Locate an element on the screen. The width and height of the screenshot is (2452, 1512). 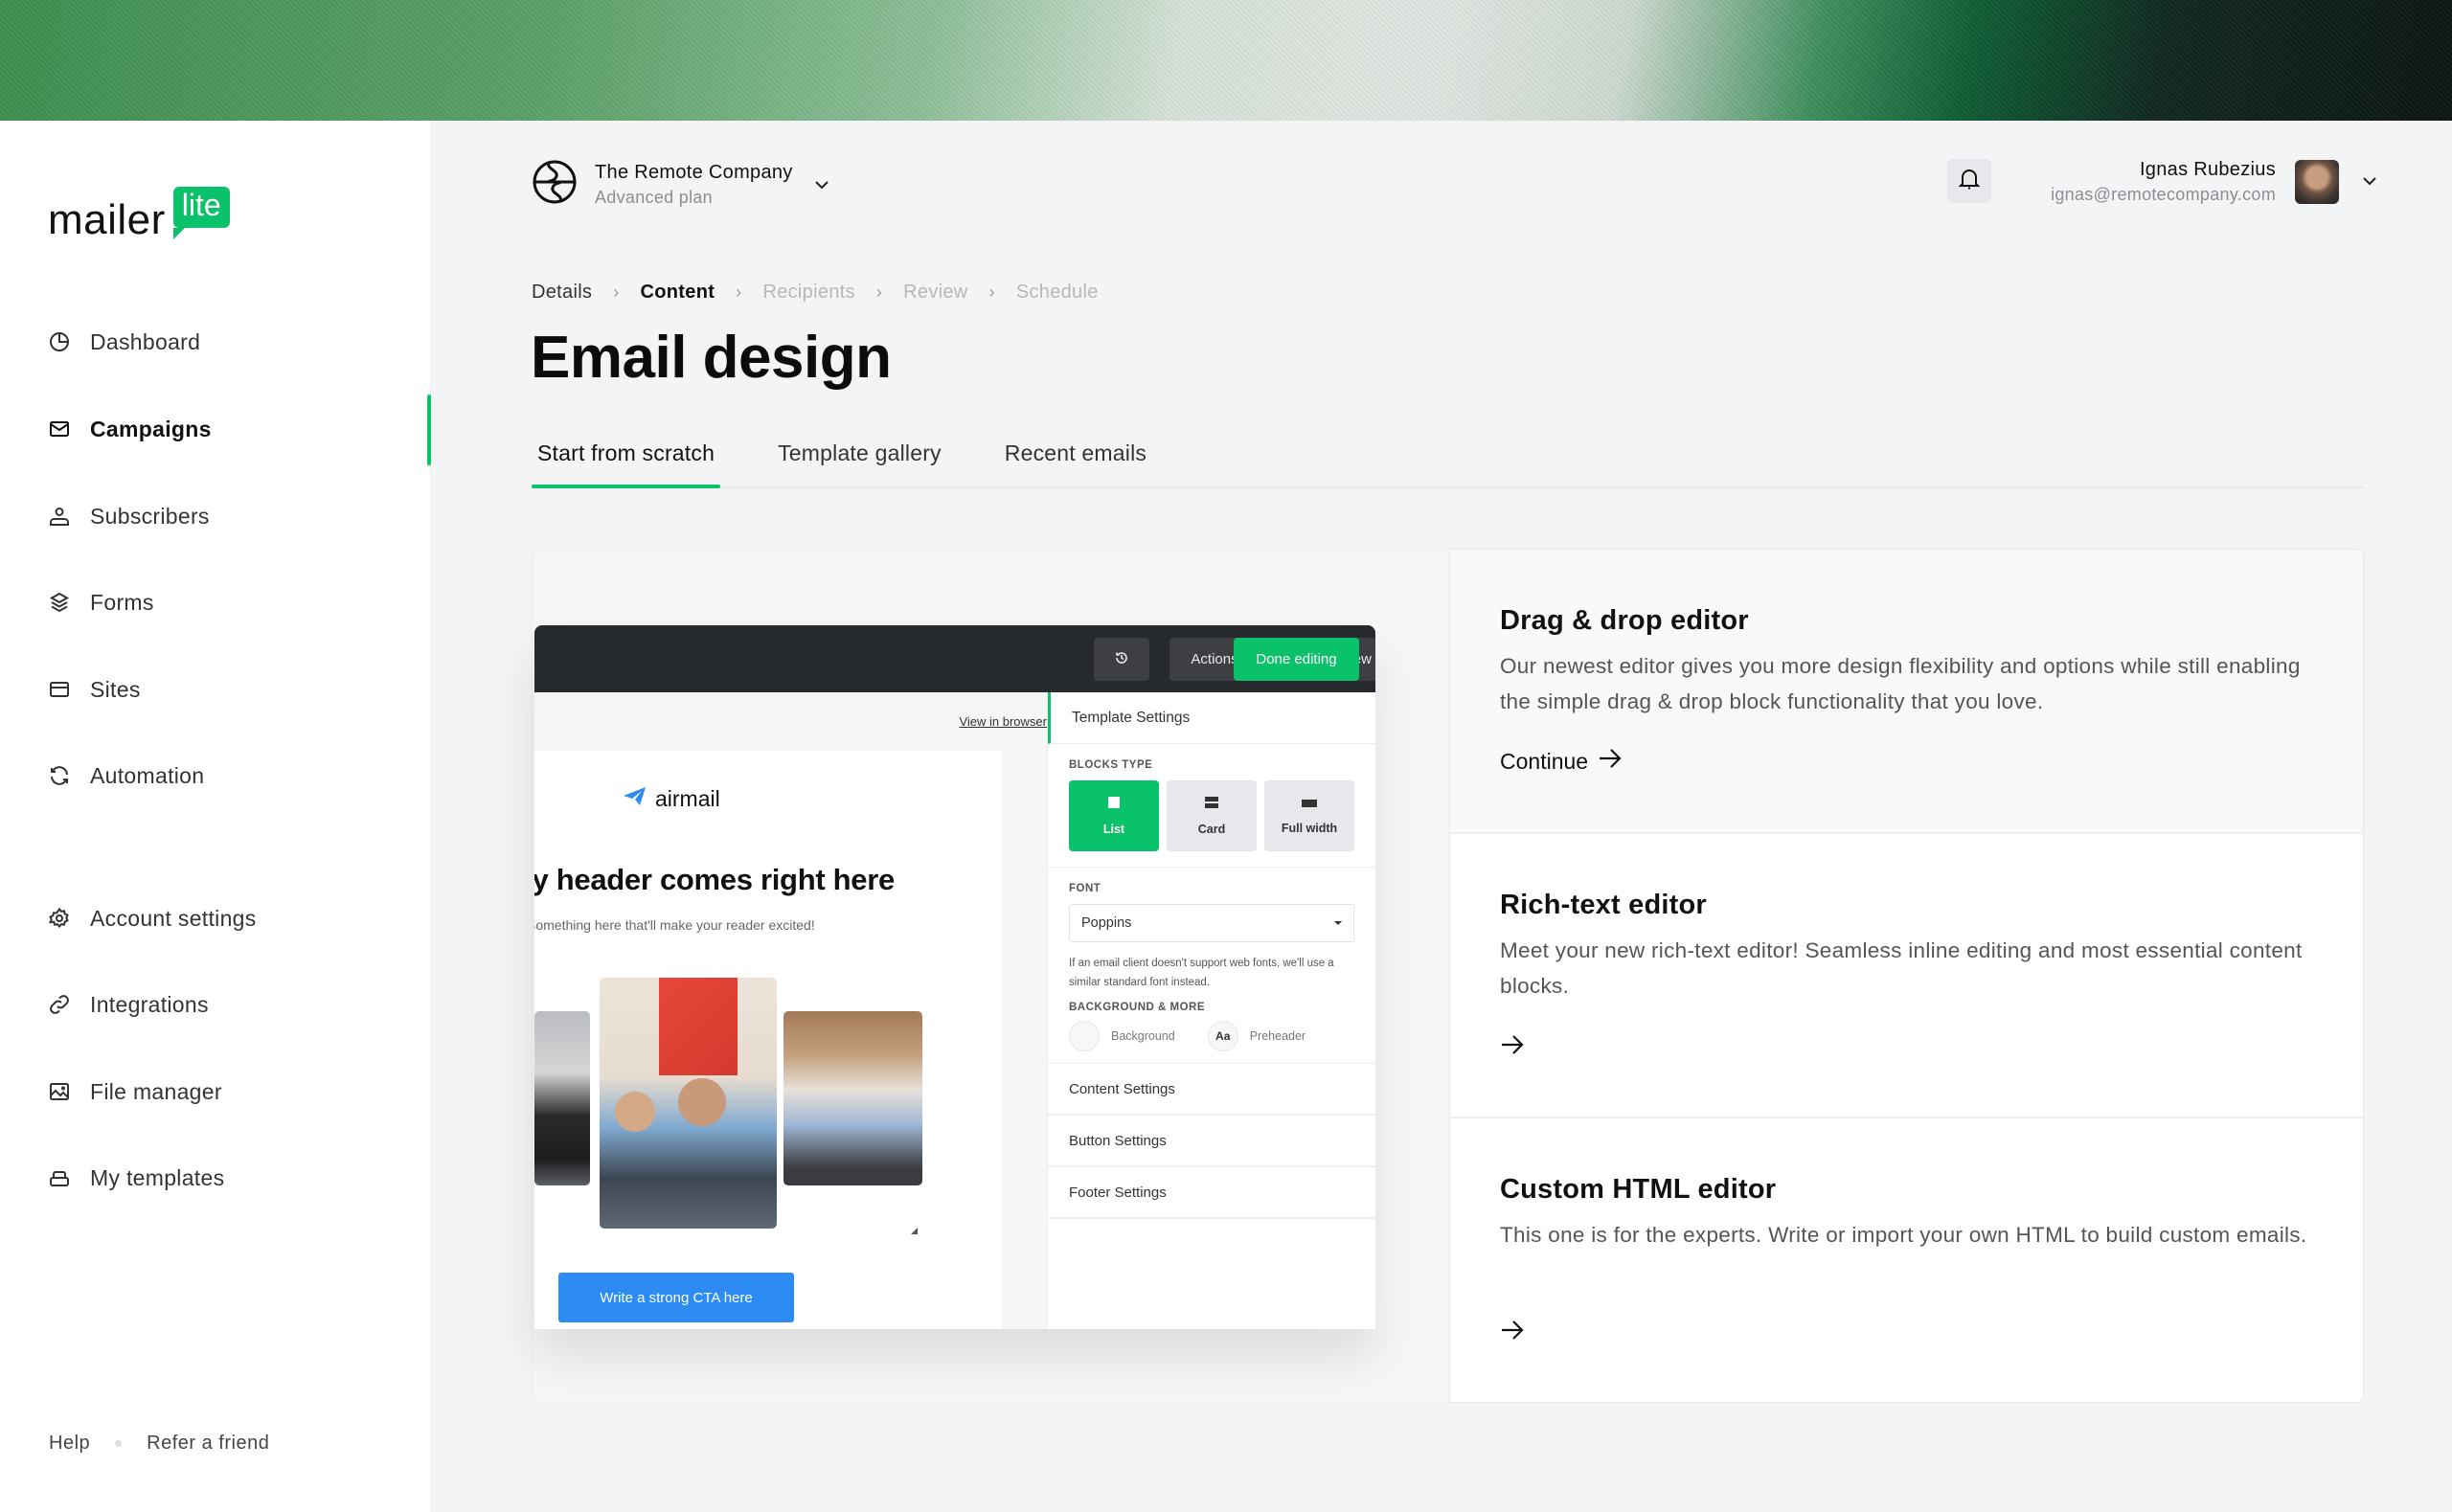
refer-friend-link: Refer a friend is located at coordinates (208, 1444).